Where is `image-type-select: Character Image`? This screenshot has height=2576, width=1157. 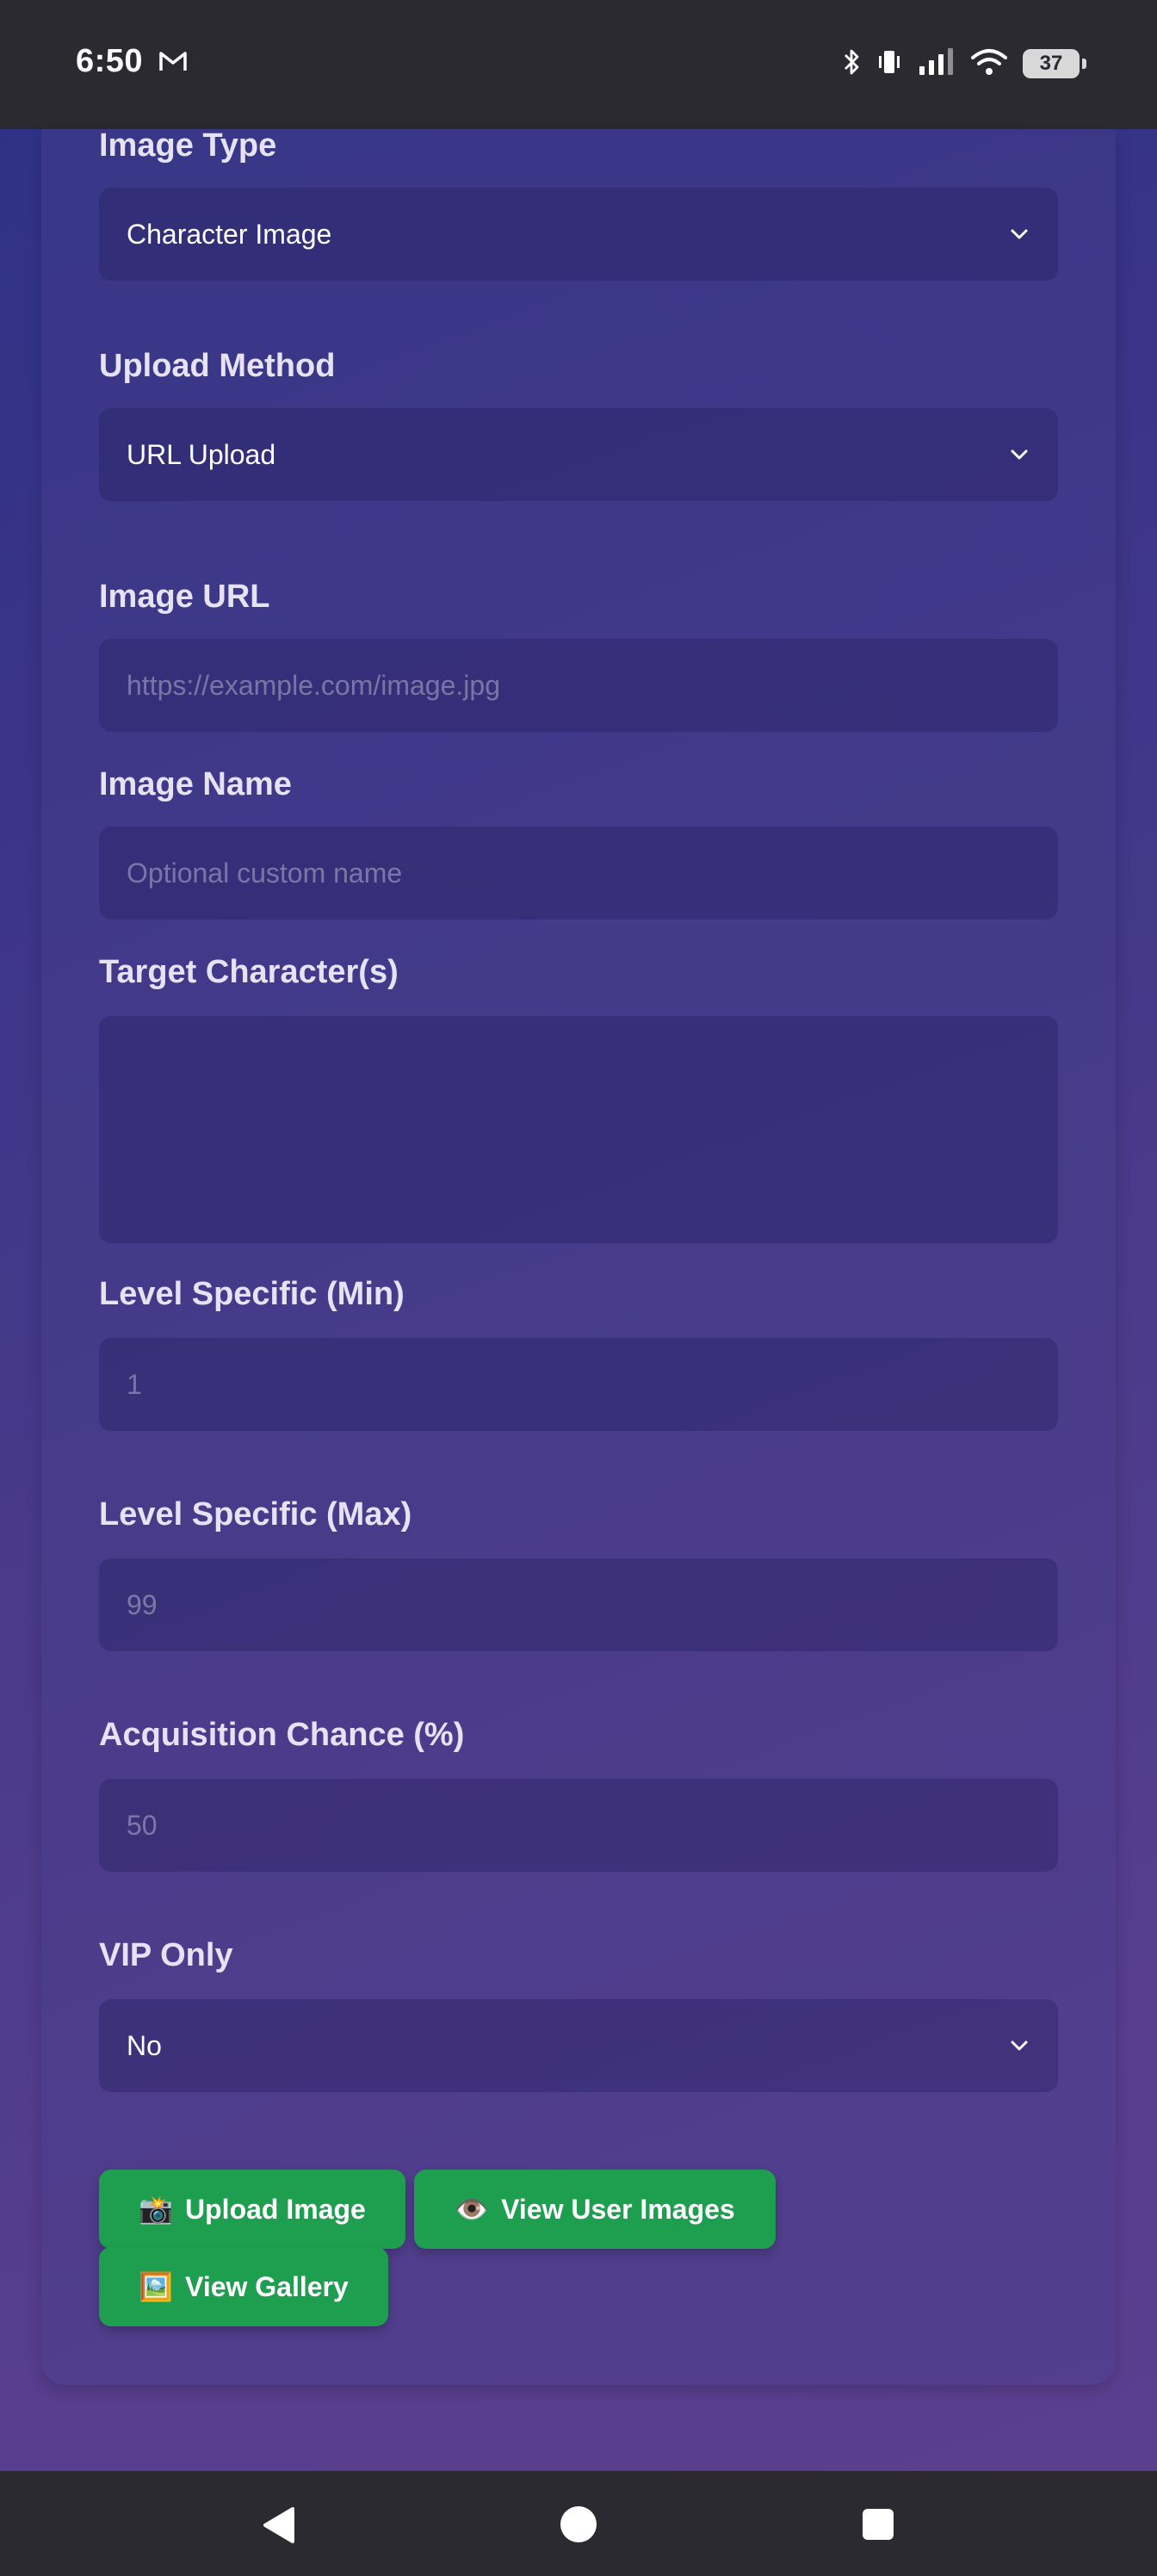 image-type-select: Character Image is located at coordinates (579, 234).